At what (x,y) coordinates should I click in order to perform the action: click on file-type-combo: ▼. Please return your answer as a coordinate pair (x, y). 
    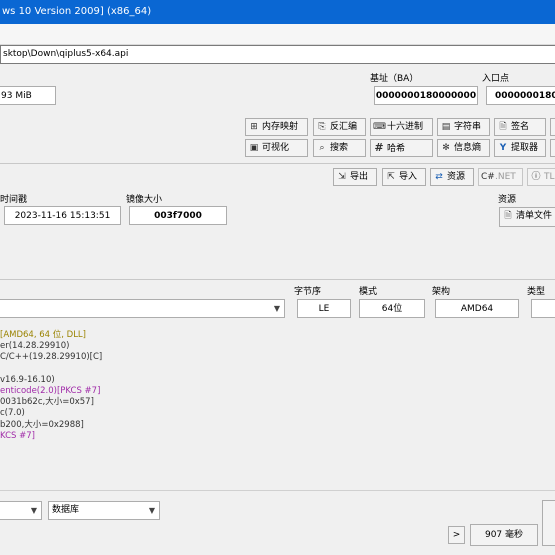
    Looking at the image, I should click on (142, 308).